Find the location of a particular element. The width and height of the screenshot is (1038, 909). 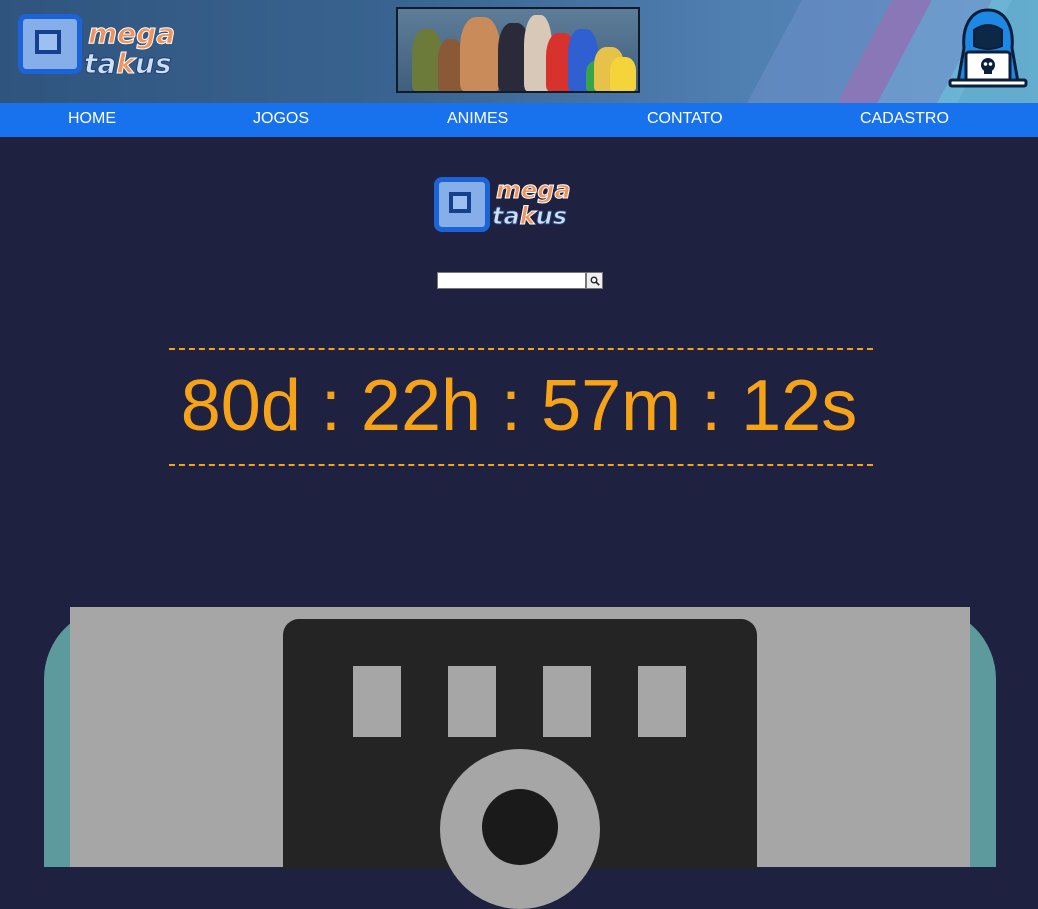

anime-game-characters-banner is located at coordinates (518, 50).